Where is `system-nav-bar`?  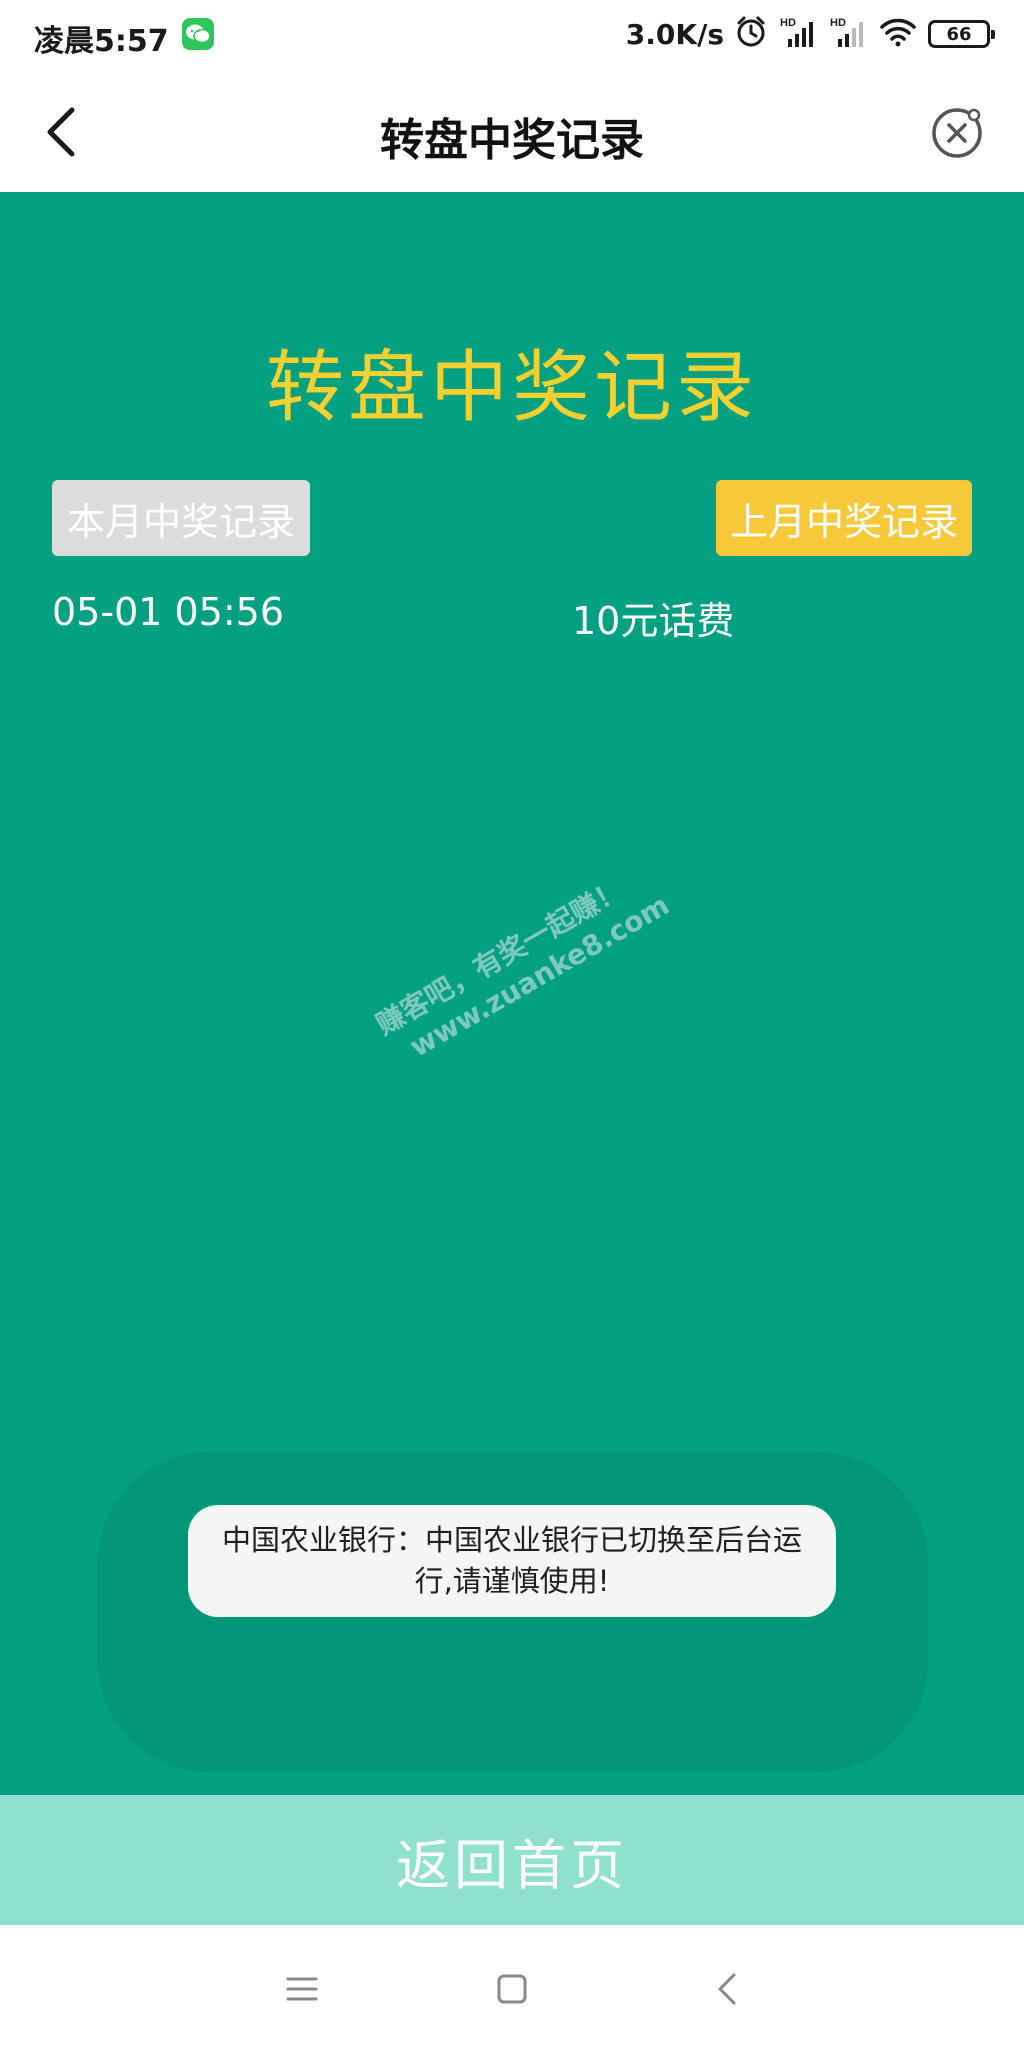
system-nav-bar is located at coordinates (512, 1986).